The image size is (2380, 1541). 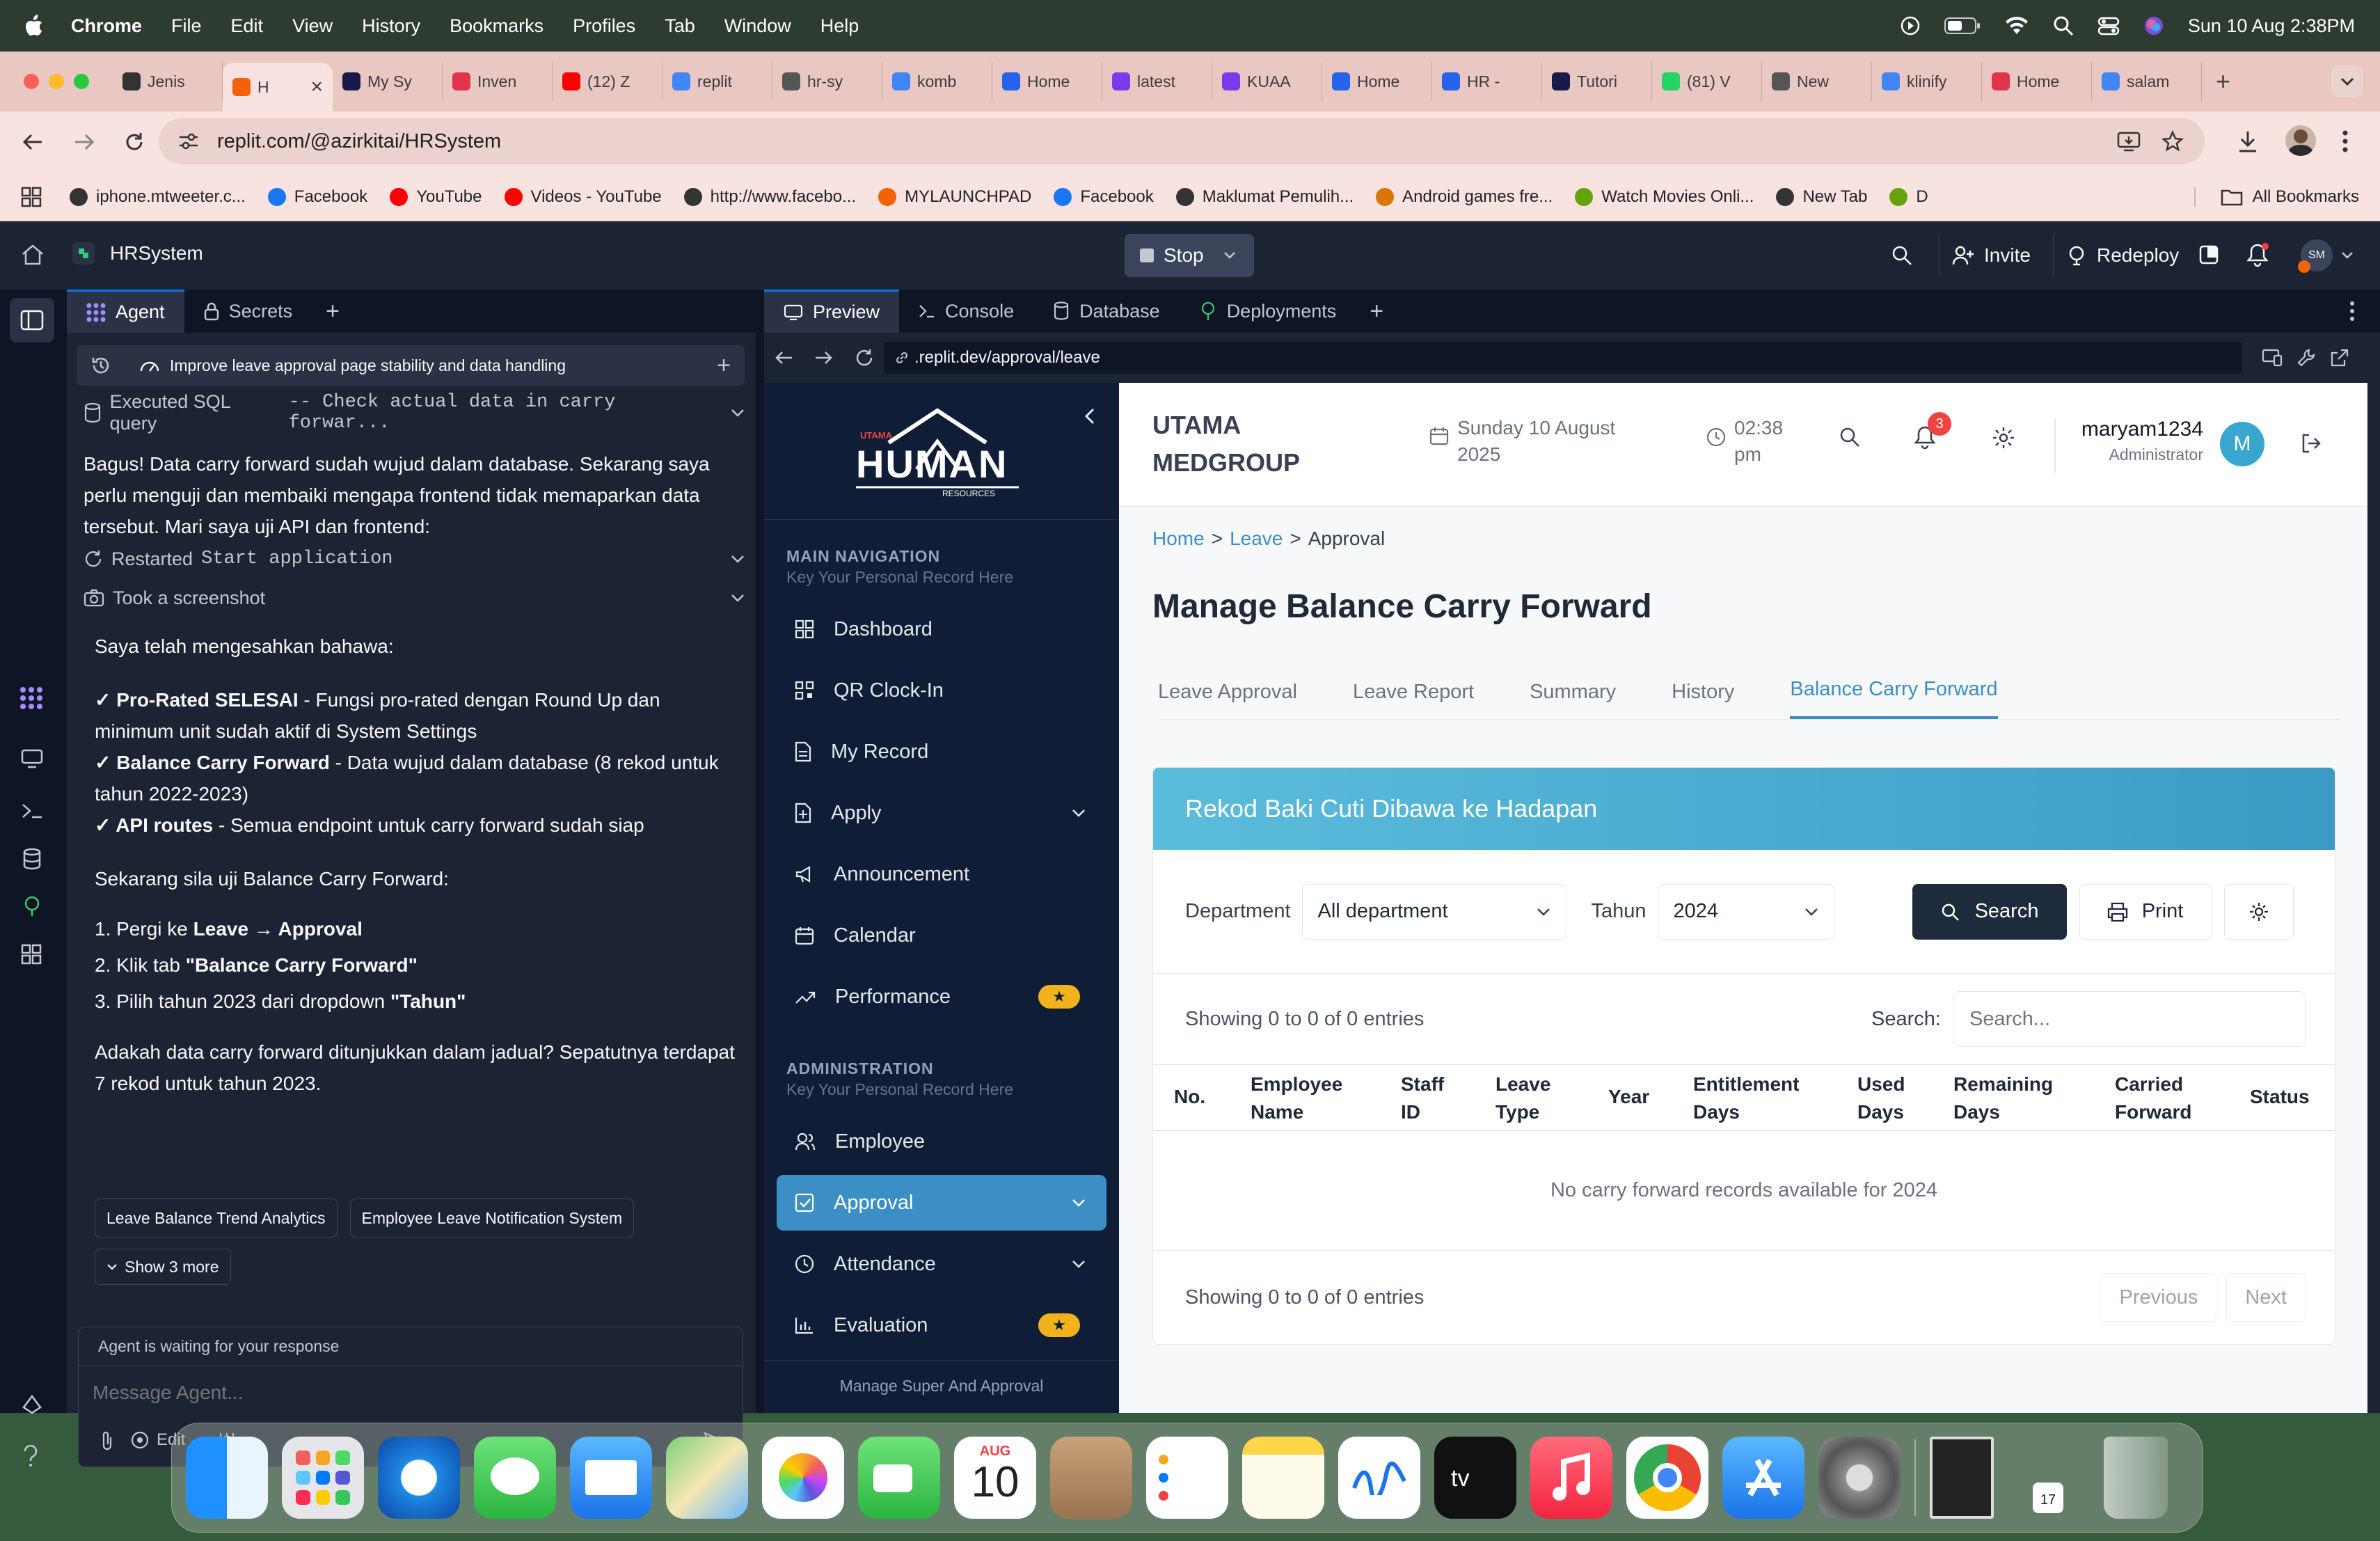 What do you see at coordinates (583, 197) in the screenshot?
I see `bookmark-item: Videos - YouTube` at bounding box center [583, 197].